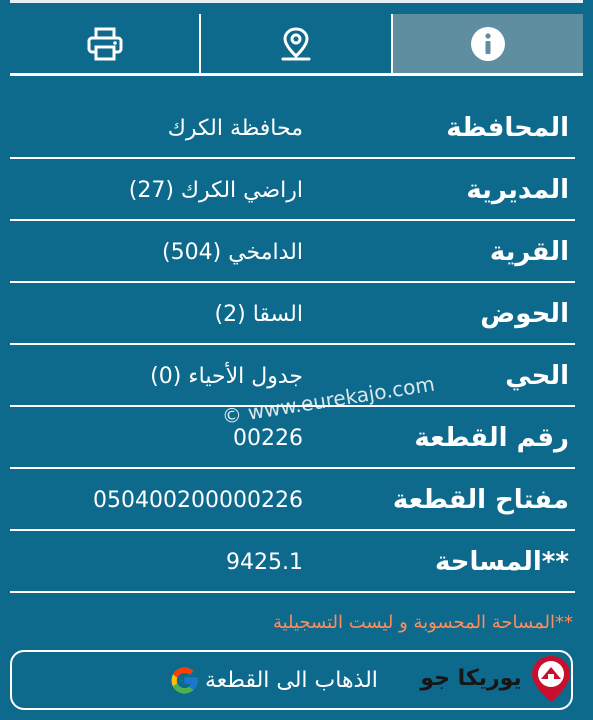 Image resolution: width=593 pixels, height=720 pixels. I want to click on detail-label: مفتاح القطعة, so click(480, 500).